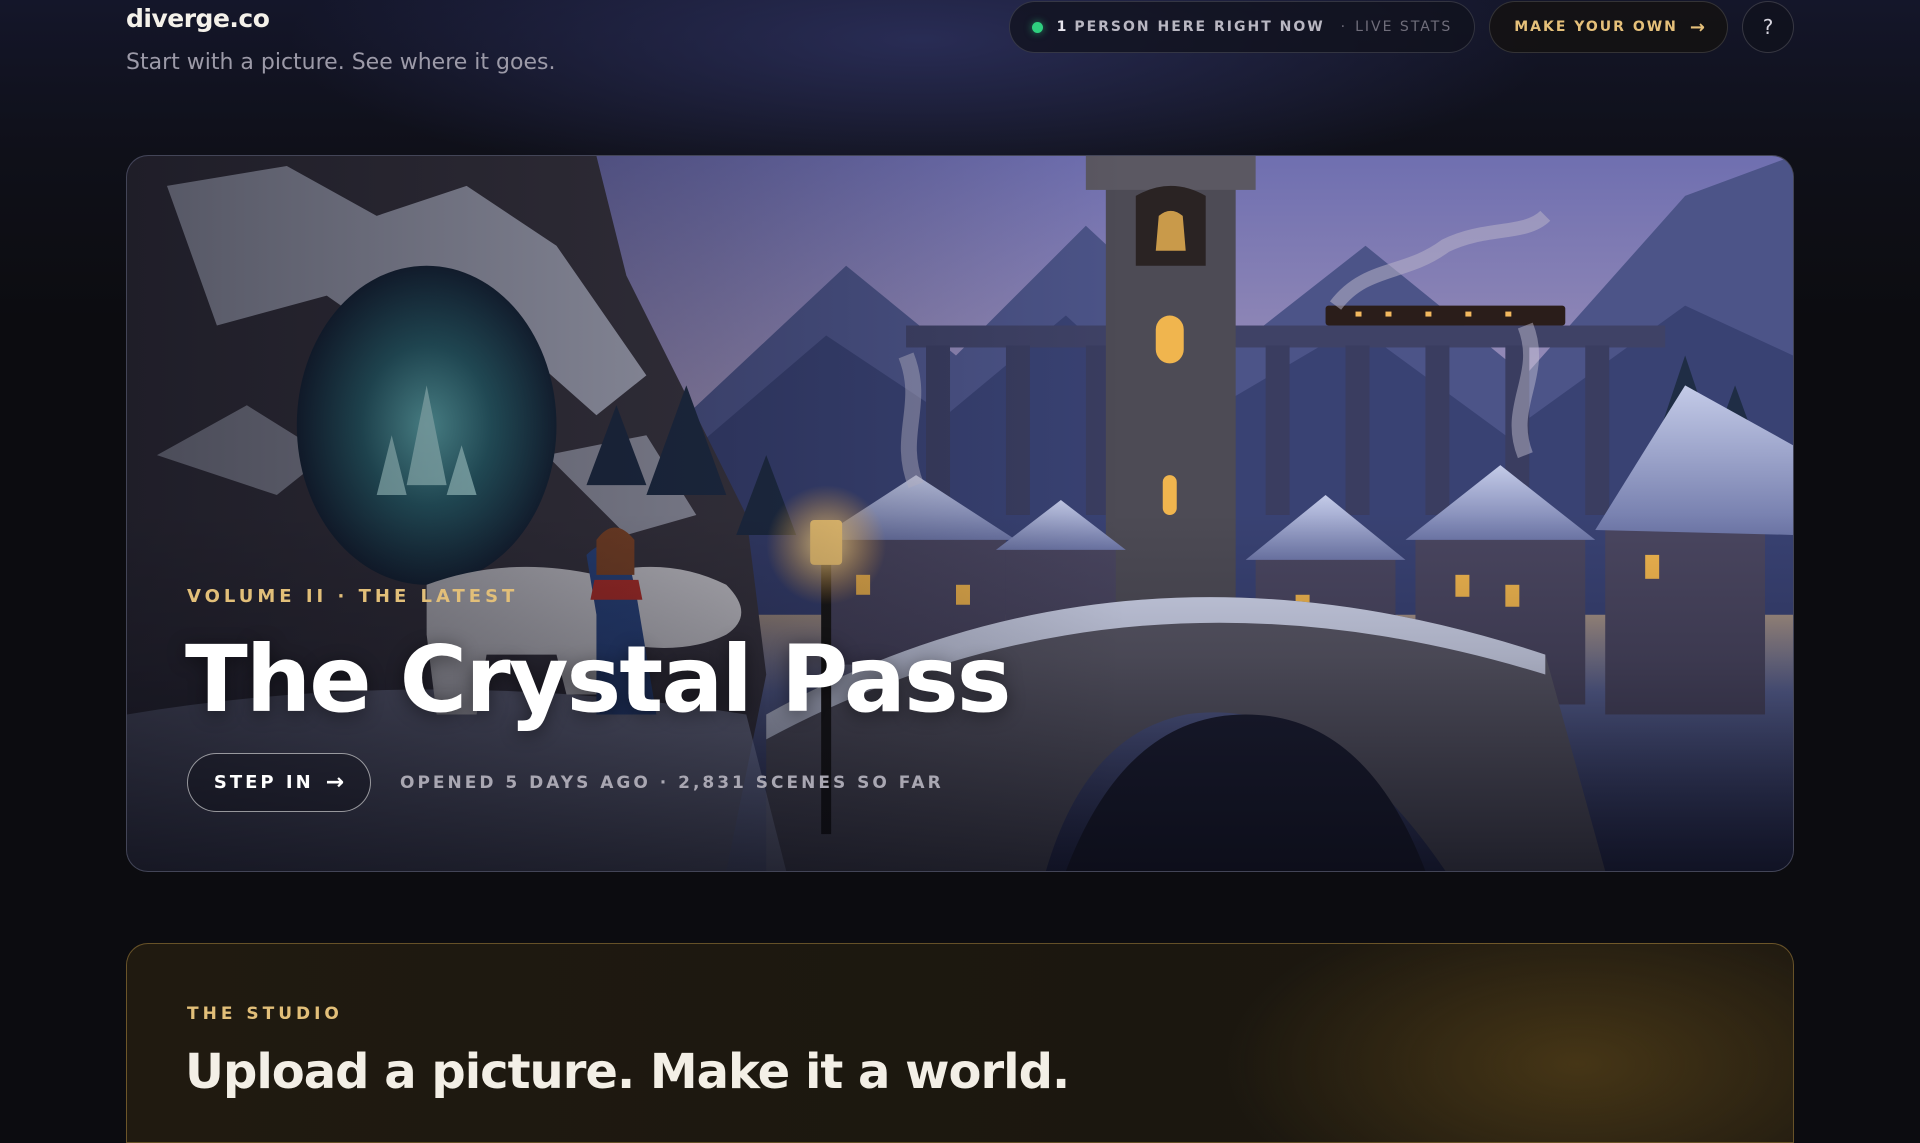  What do you see at coordinates (263, 782) in the screenshot?
I see `step-in-label: STEP IN` at bounding box center [263, 782].